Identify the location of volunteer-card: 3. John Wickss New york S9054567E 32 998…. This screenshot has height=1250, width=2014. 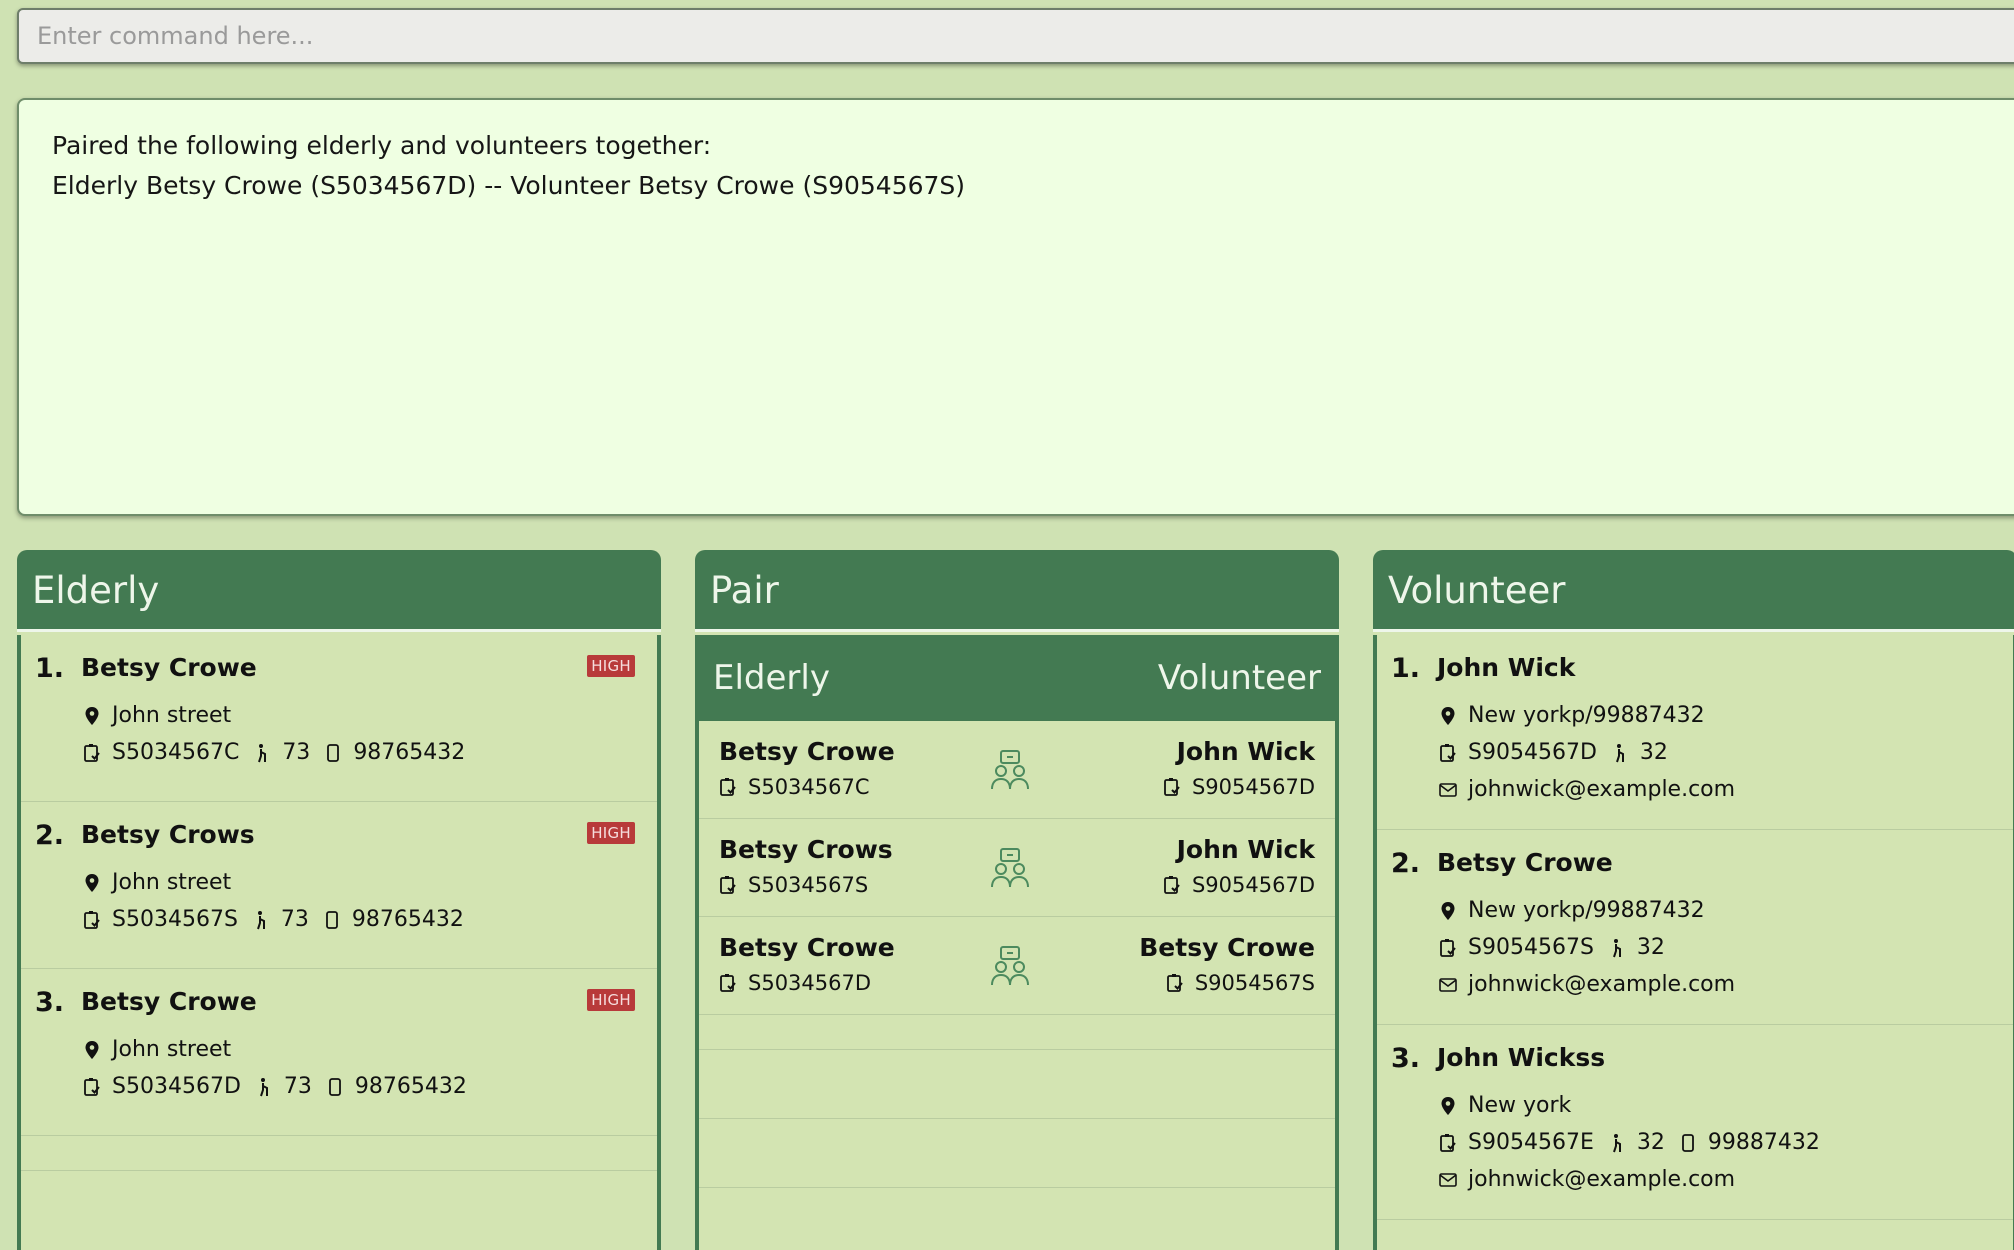
(1695, 1122).